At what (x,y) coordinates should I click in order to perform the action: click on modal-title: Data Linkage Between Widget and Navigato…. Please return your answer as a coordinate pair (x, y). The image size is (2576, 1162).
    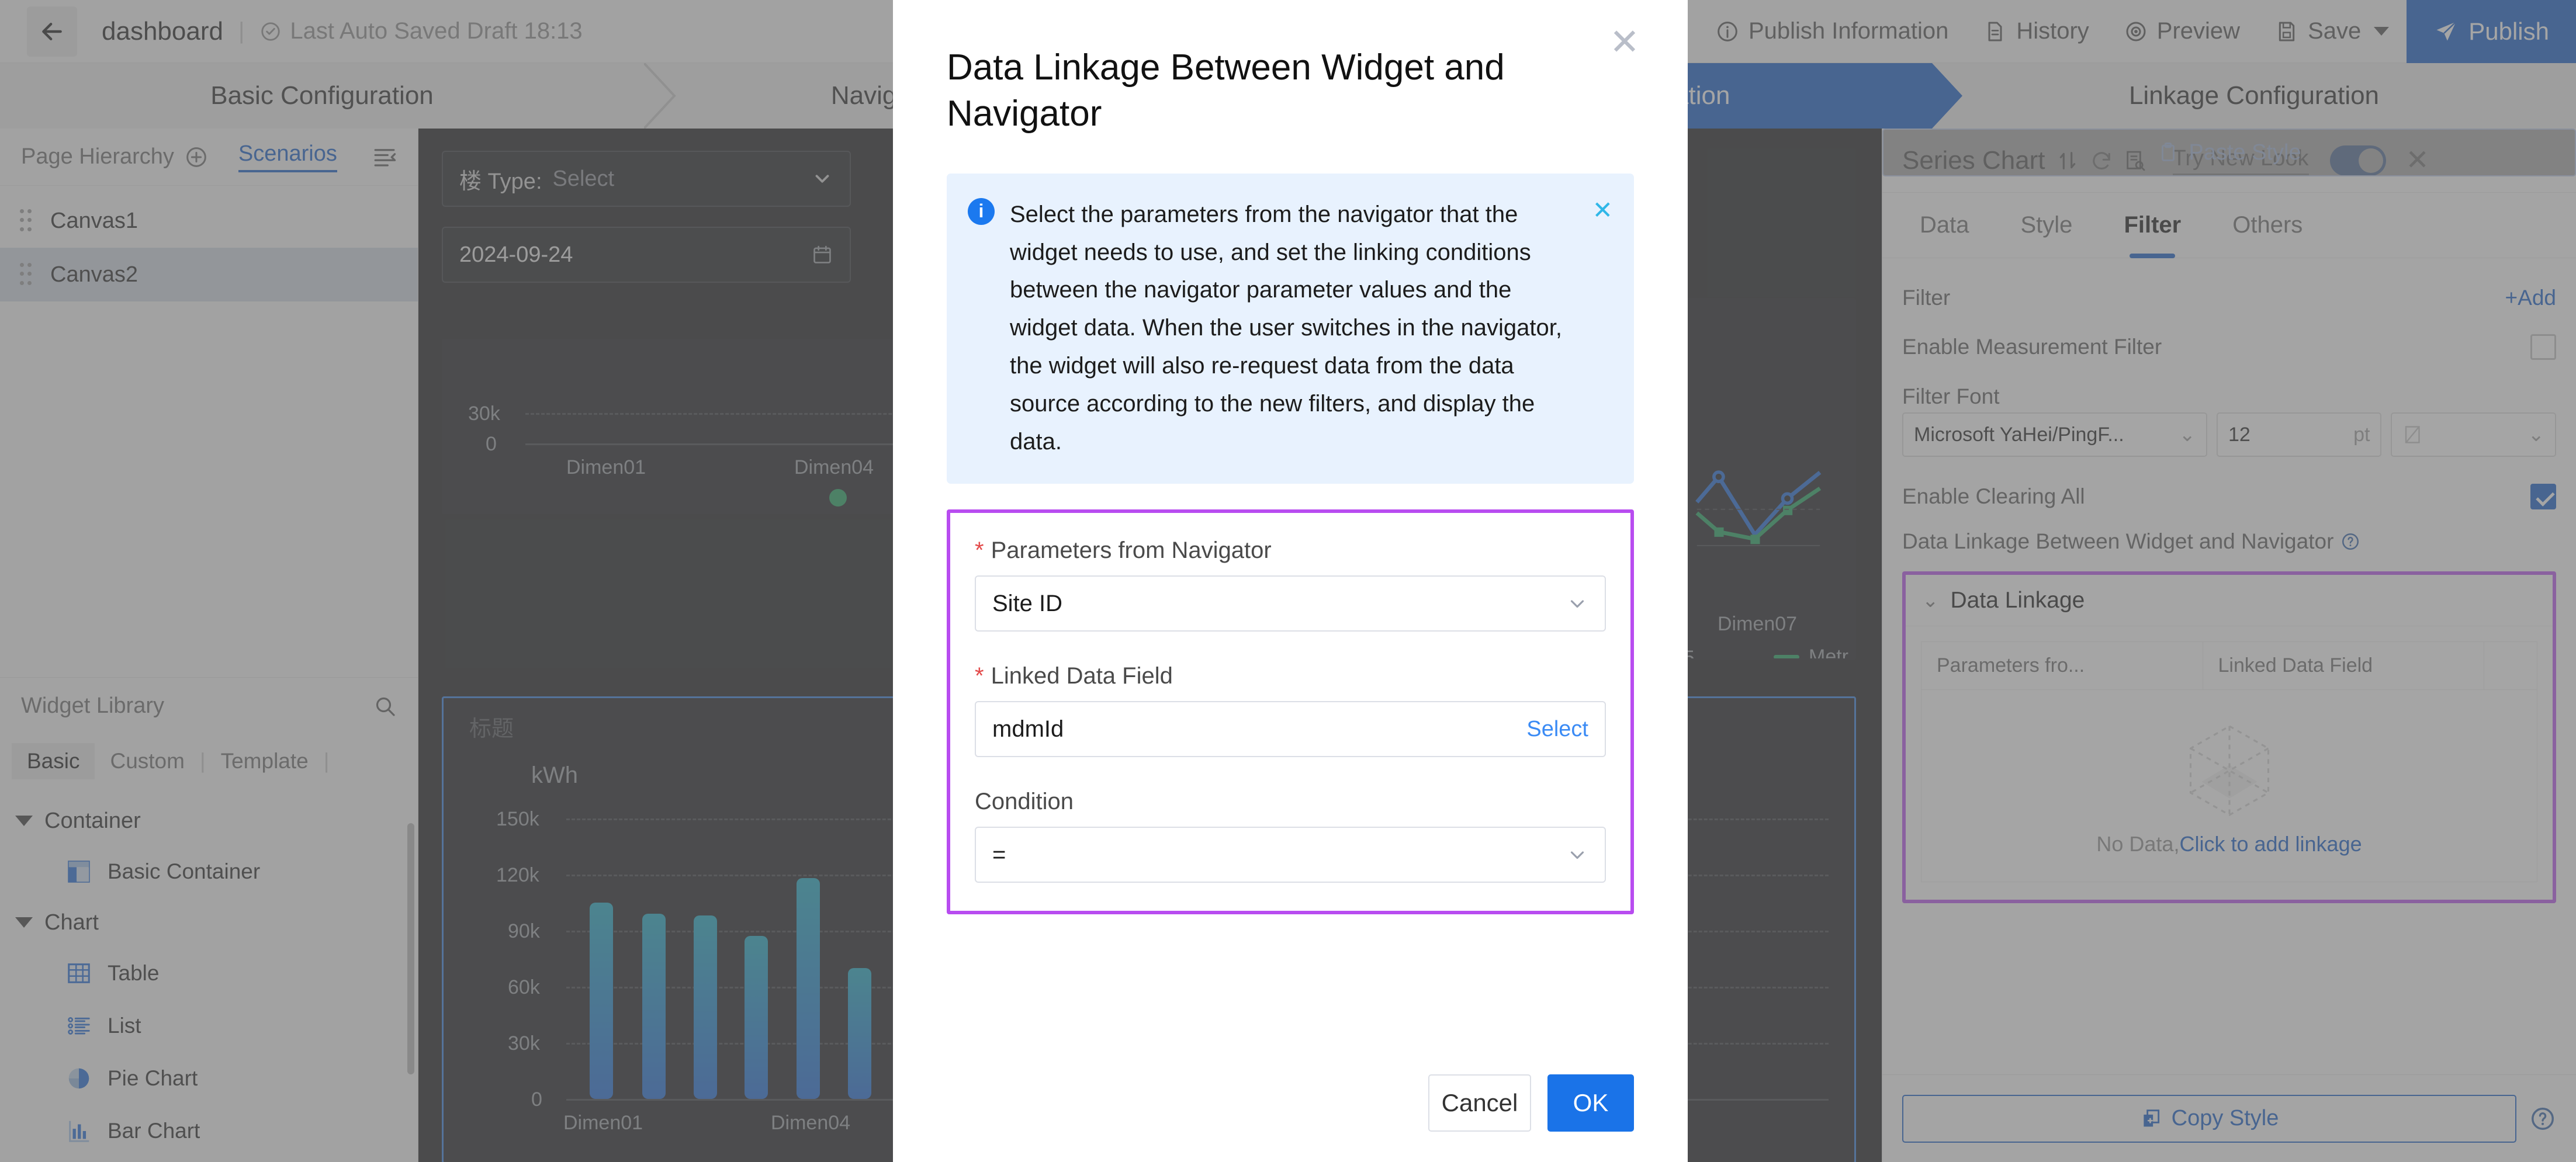
    Looking at the image, I should click on (1226, 90).